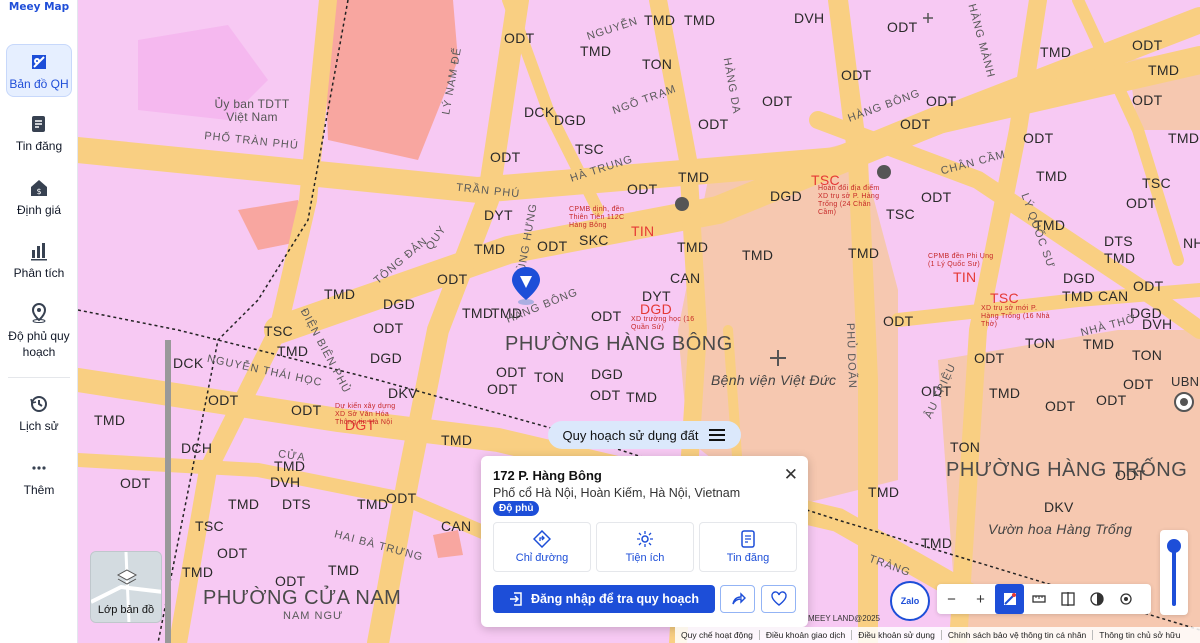 Image resolution: width=1200 pixels, height=643 pixels. Describe the element at coordinates (778, 599) in the screenshot. I see `favorite-button` at that location.